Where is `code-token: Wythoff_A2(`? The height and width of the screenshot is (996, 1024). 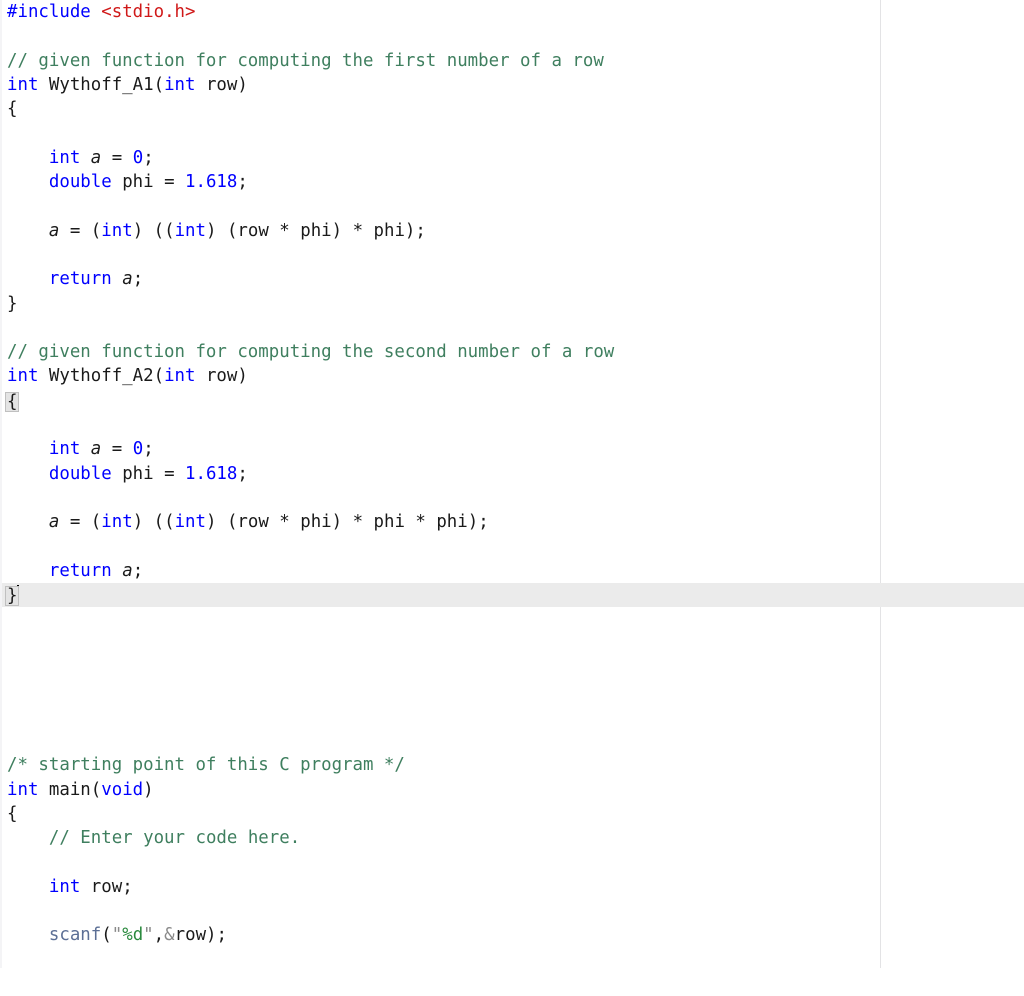
code-token: Wythoff_A2( is located at coordinates (101, 376).